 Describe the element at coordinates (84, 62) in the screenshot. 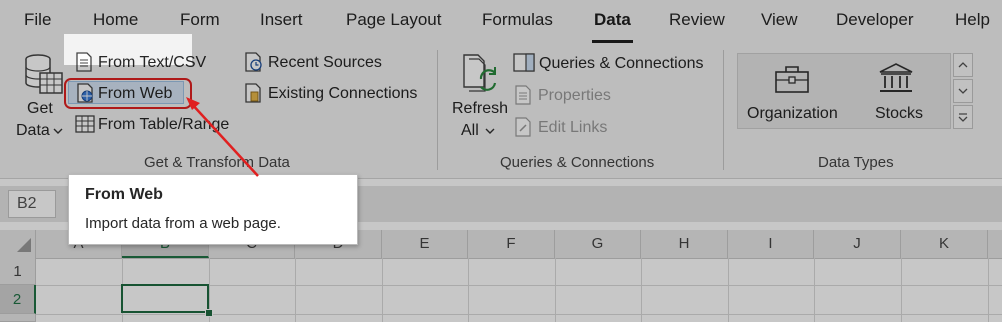

I see `text-file-icon` at that location.